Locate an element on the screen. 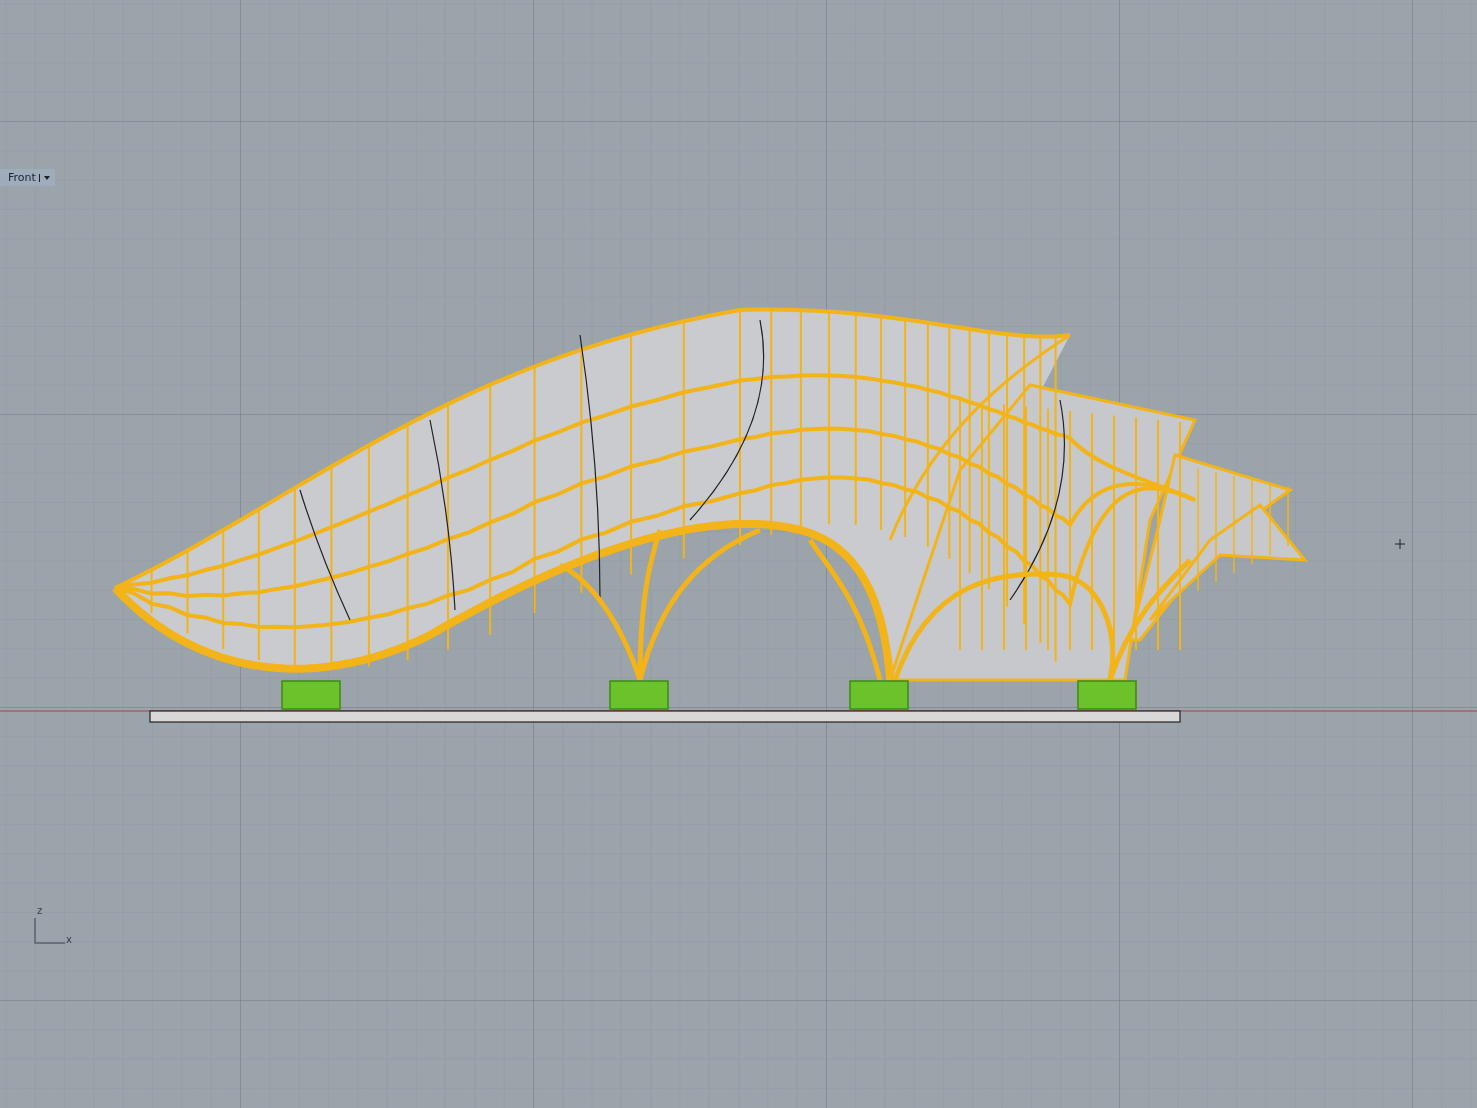  axis-label: x is located at coordinates (69, 939).